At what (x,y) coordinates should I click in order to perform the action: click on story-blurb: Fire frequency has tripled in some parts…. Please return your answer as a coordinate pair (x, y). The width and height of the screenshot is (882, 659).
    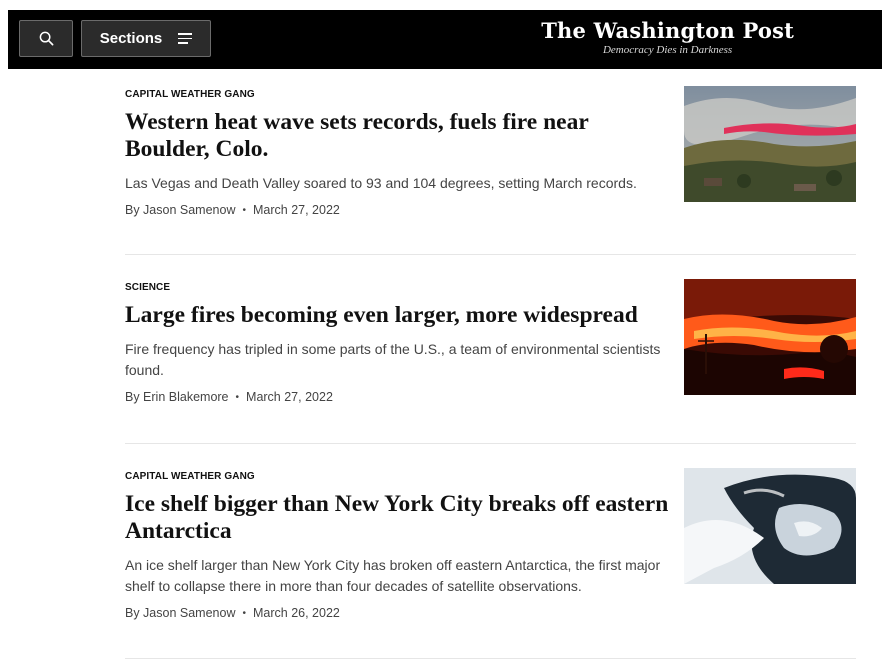
    Looking at the image, I should click on (393, 359).